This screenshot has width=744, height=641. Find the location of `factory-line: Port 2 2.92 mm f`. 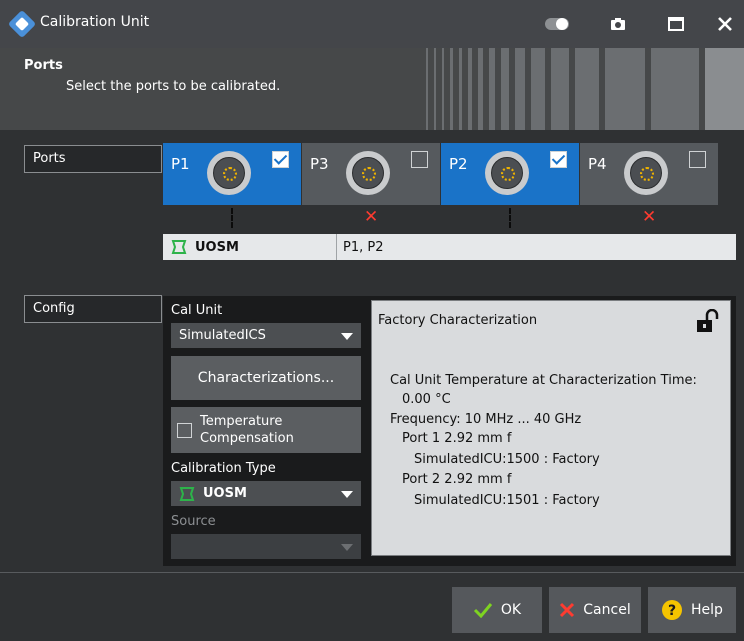

factory-line: Port 2 2.92 mm f is located at coordinates (457, 479).